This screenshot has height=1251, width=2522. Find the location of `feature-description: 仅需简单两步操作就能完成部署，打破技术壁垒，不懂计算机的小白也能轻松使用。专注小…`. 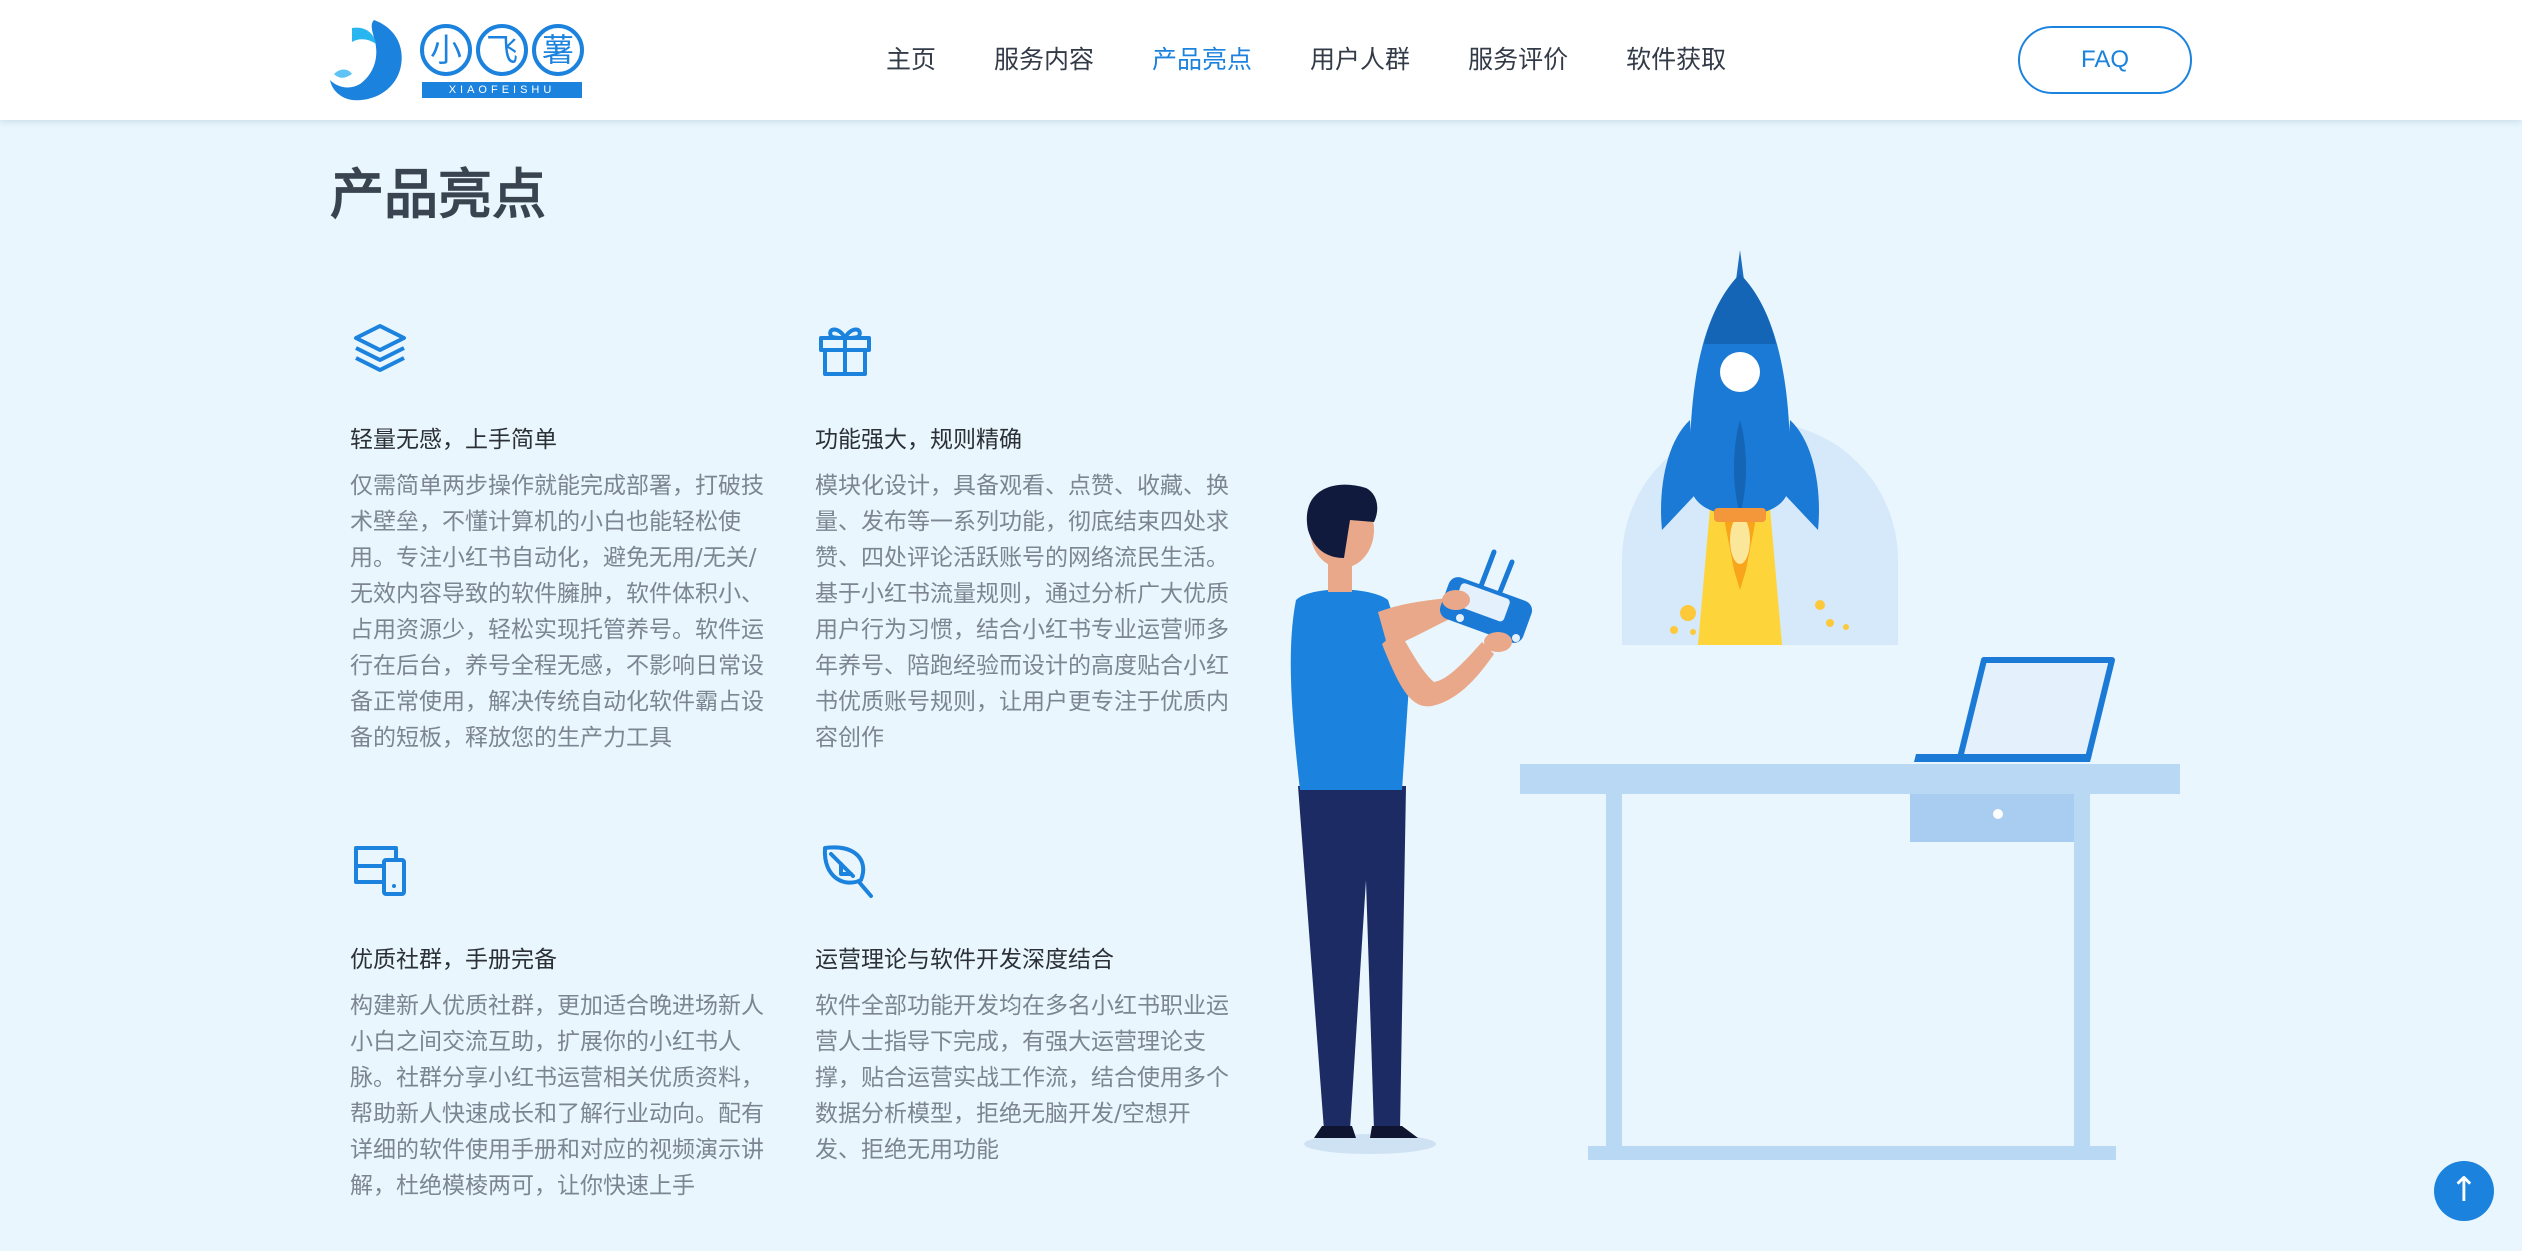

feature-description: 仅需简单两步操作就能完成部署，打破技术壁垒，不懂计算机的小白也能轻松使用。专注小… is located at coordinates (557, 612).